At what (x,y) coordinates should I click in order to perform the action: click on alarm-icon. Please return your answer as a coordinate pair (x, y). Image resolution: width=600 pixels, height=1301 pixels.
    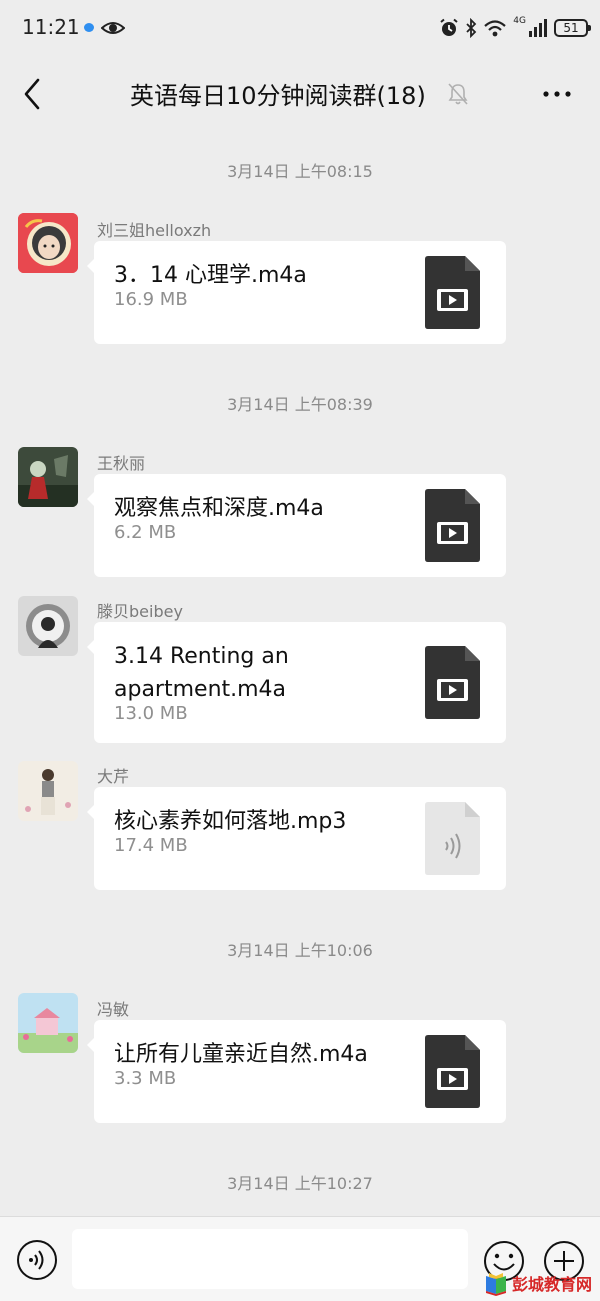
    Looking at the image, I should click on (449, 27).